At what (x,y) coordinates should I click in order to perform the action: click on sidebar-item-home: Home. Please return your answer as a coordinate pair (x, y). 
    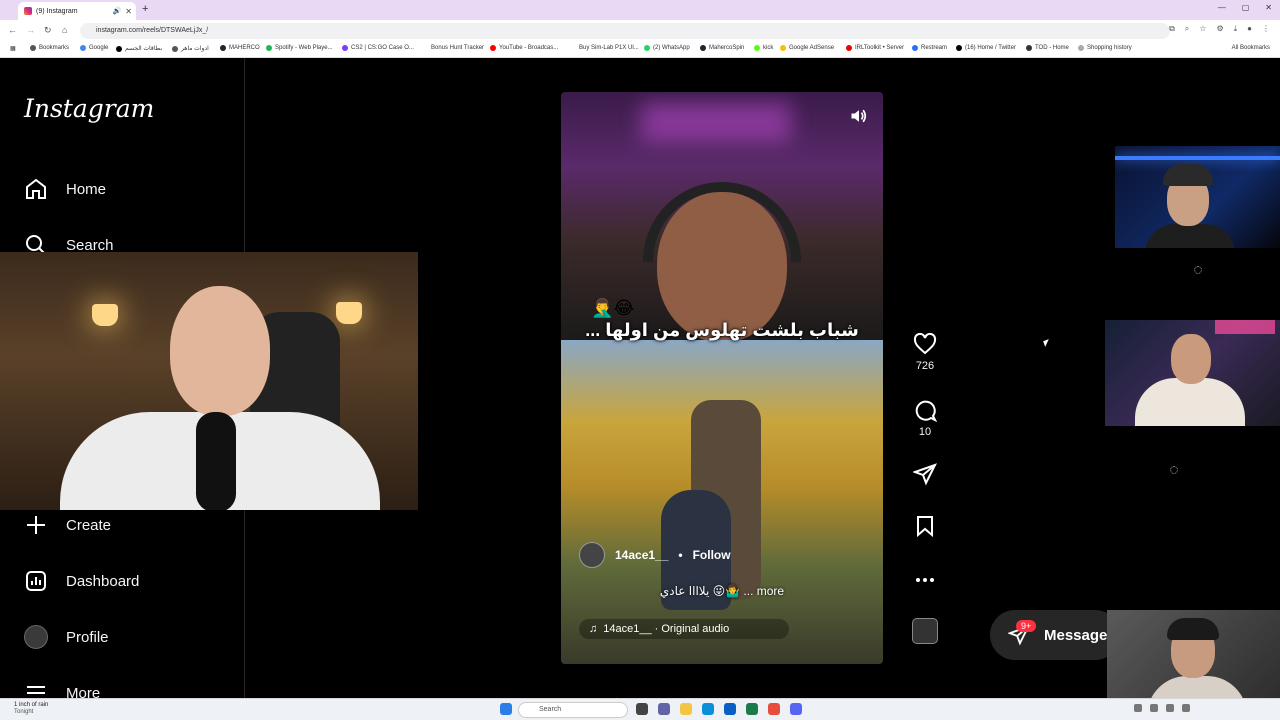
    Looking at the image, I should click on (65, 189).